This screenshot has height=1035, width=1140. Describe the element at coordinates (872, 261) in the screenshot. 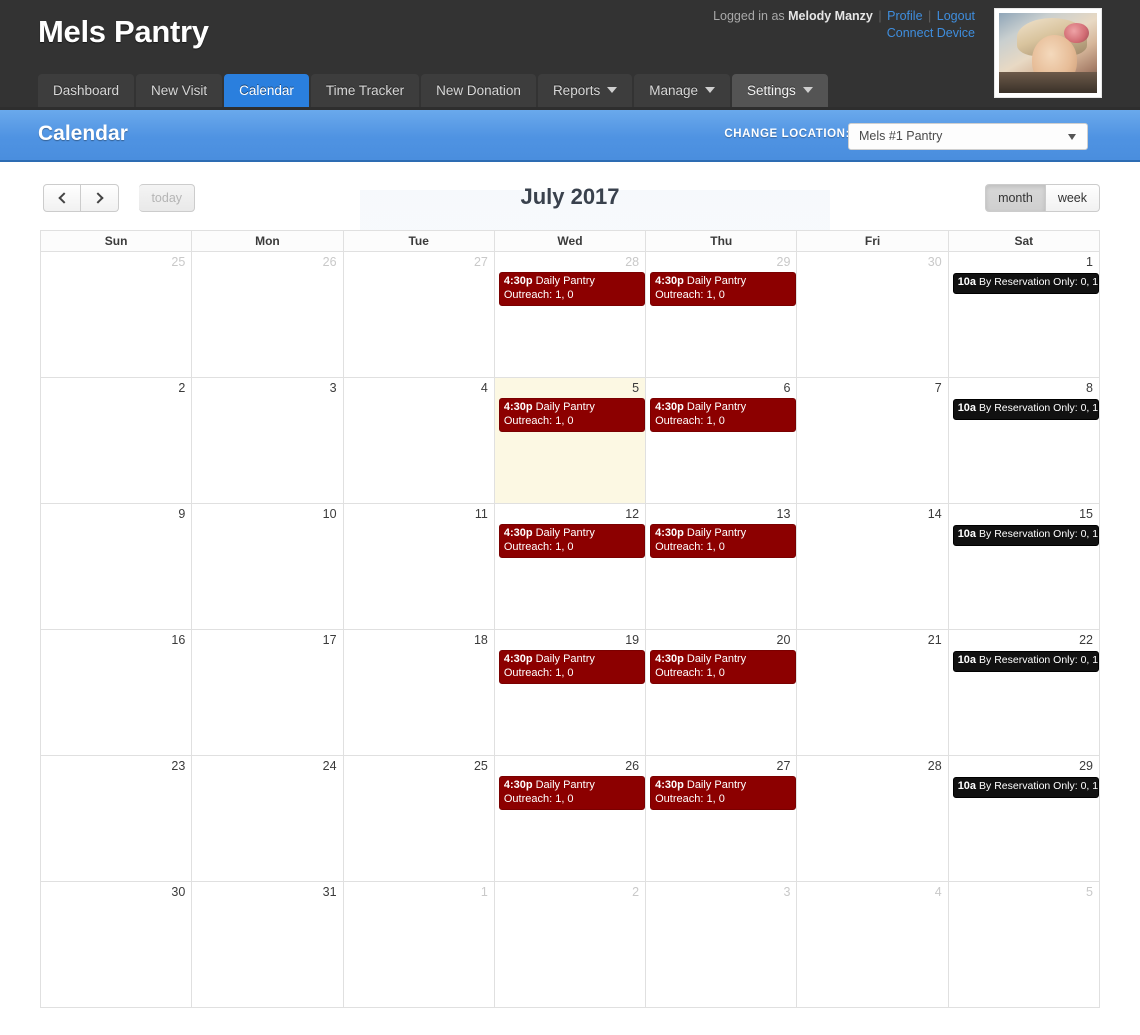

I see `calendar-day-number: 30` at that location.